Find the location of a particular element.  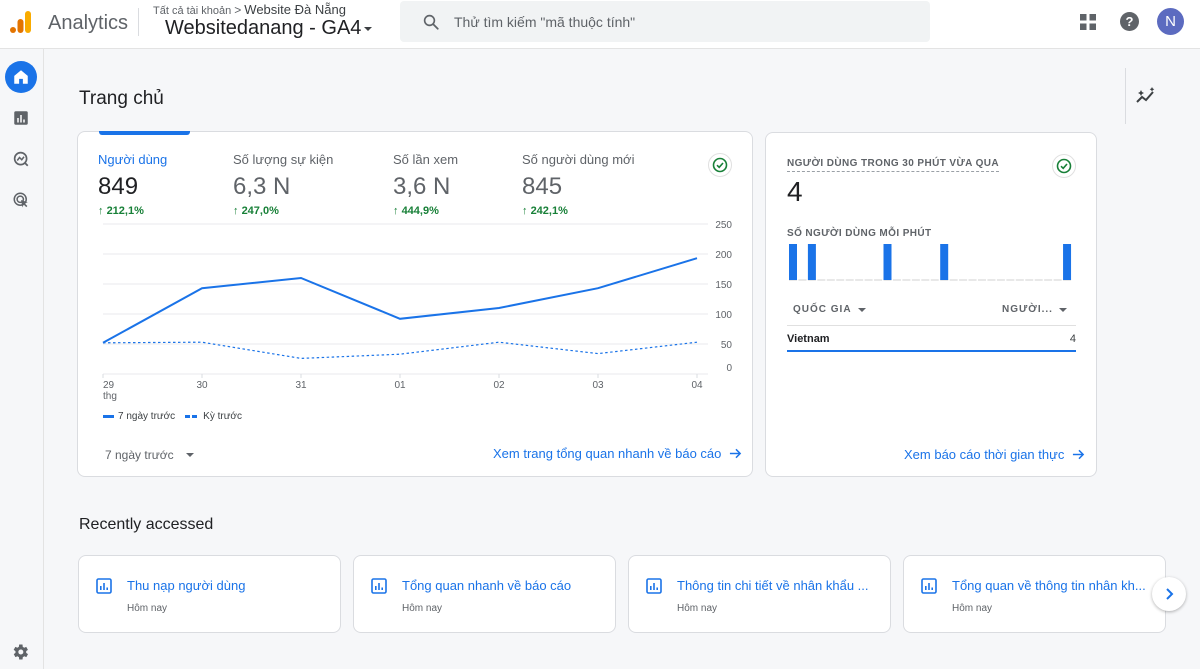

y-tick-label: 150 is located at coordinates (723, 285).